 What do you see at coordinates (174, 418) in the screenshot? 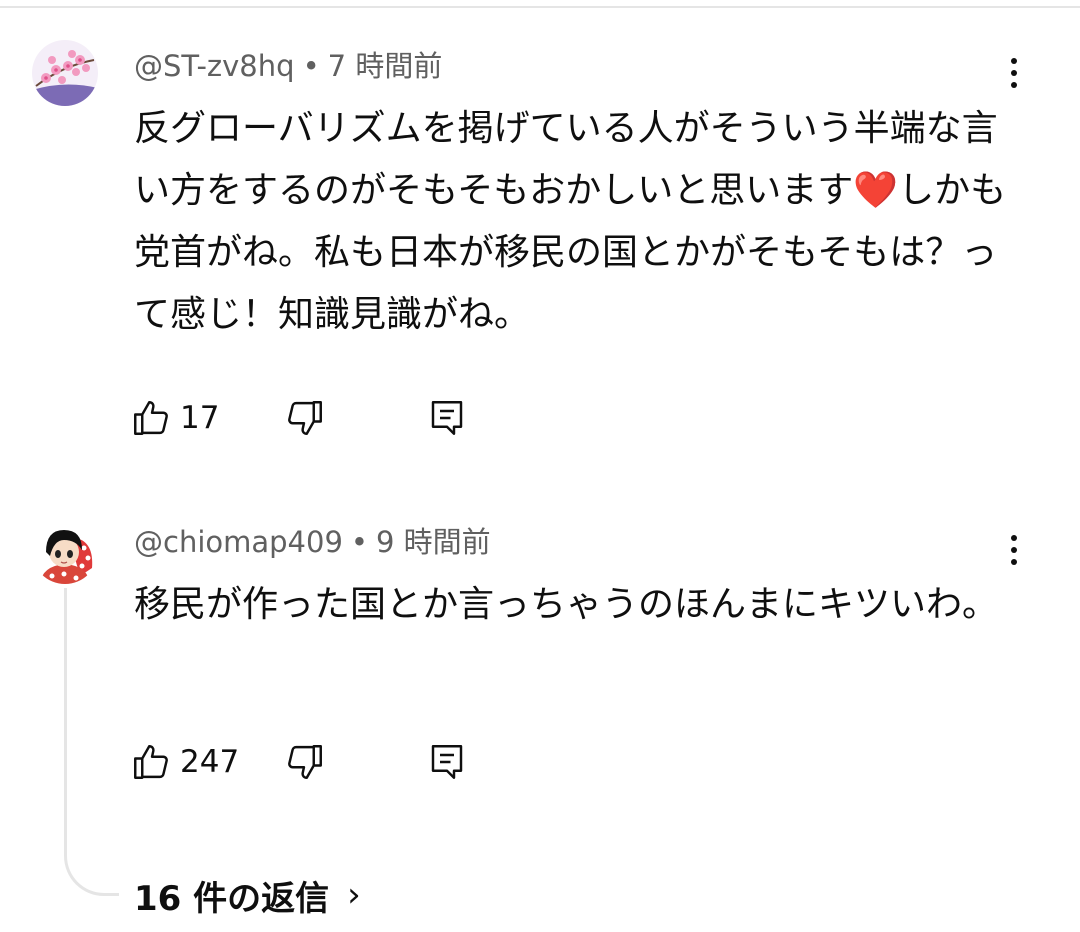
I see `like-button: 17` at bounding box center [174, 418].